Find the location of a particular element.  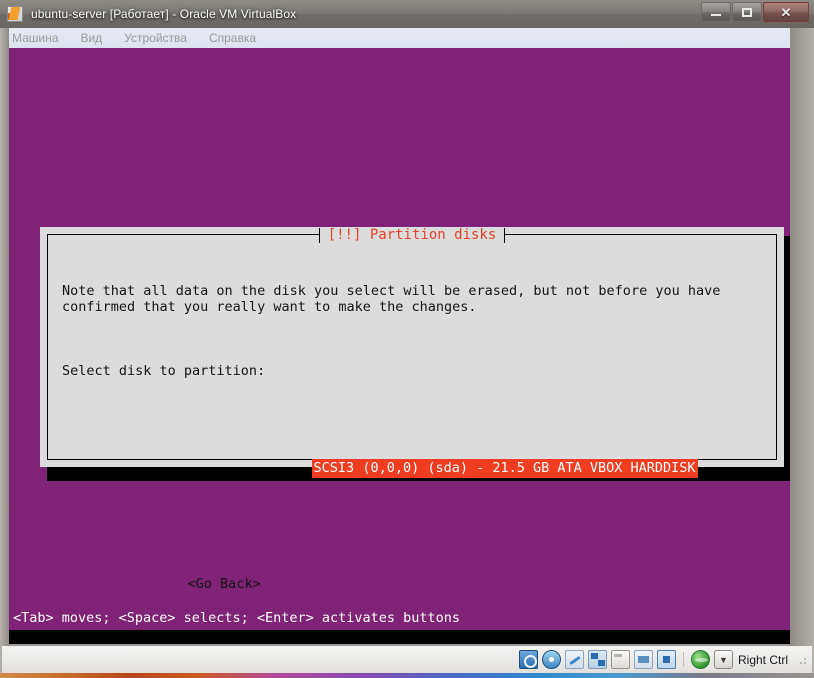

usb-icon is located at coordinates (574, 659).